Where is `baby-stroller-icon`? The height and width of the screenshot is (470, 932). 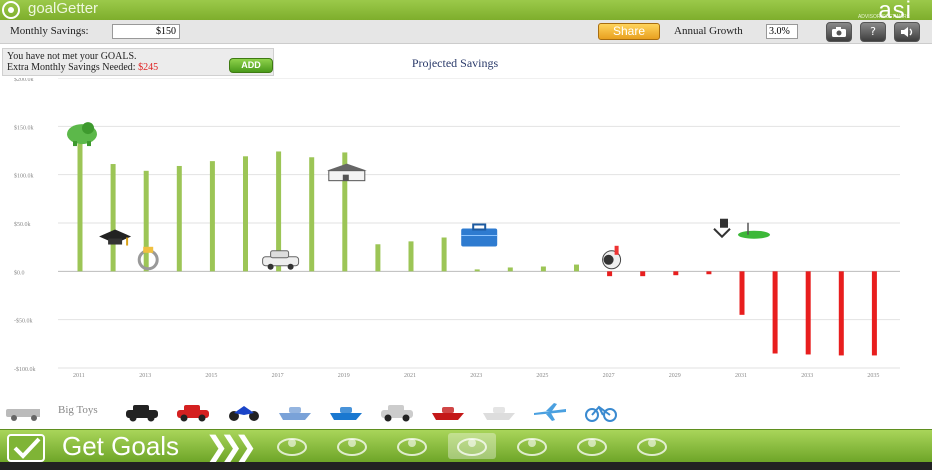
baby-stroller-icon is located at coordinates (292, 447).